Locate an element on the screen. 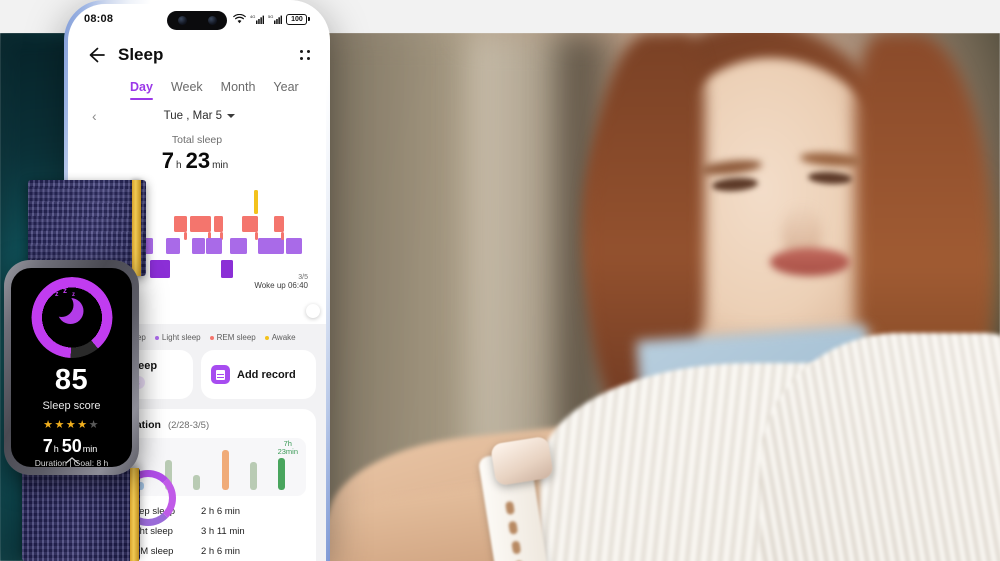 The width and height of the screenshot is (1000, 561). app-bar: Sleep is located at coordinates (197, 52).